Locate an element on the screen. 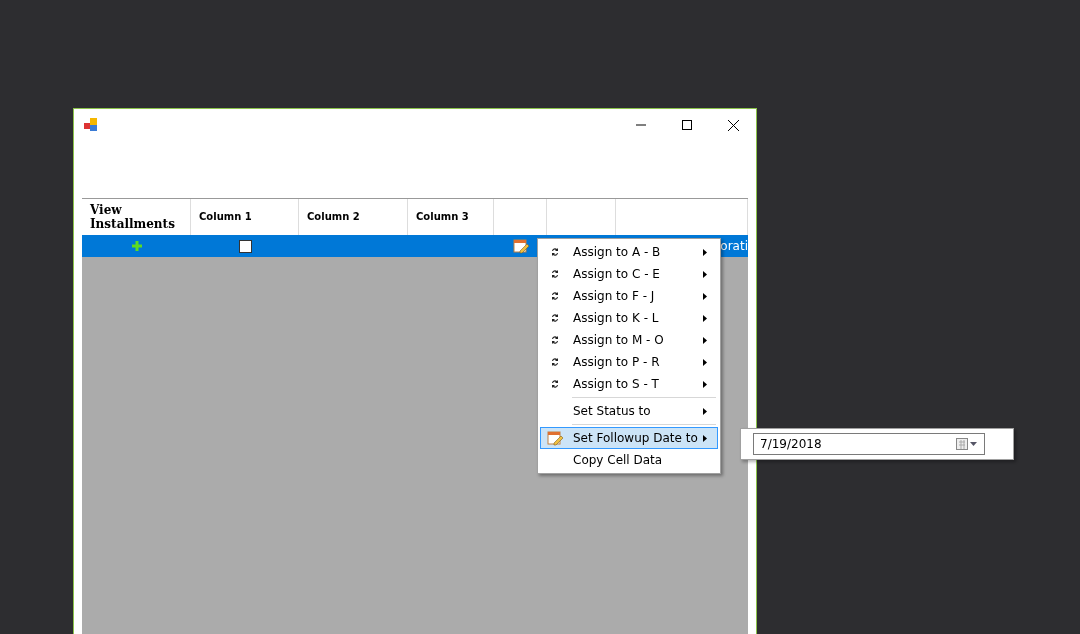 This screenshot has height=634, width=1080. menu-item: Assign to M - O is located at coordinates (629, 340).